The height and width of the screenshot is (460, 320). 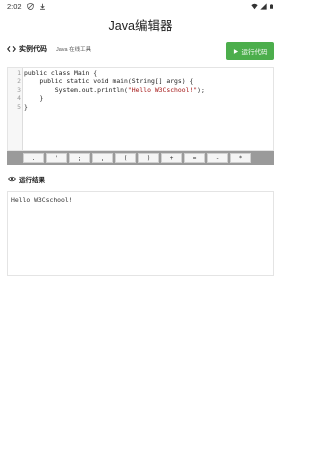 What do you see at coordinates (76, 89) in the screenshot?
I see `code-text: System.out.println(` at bounding box center [76, 89].